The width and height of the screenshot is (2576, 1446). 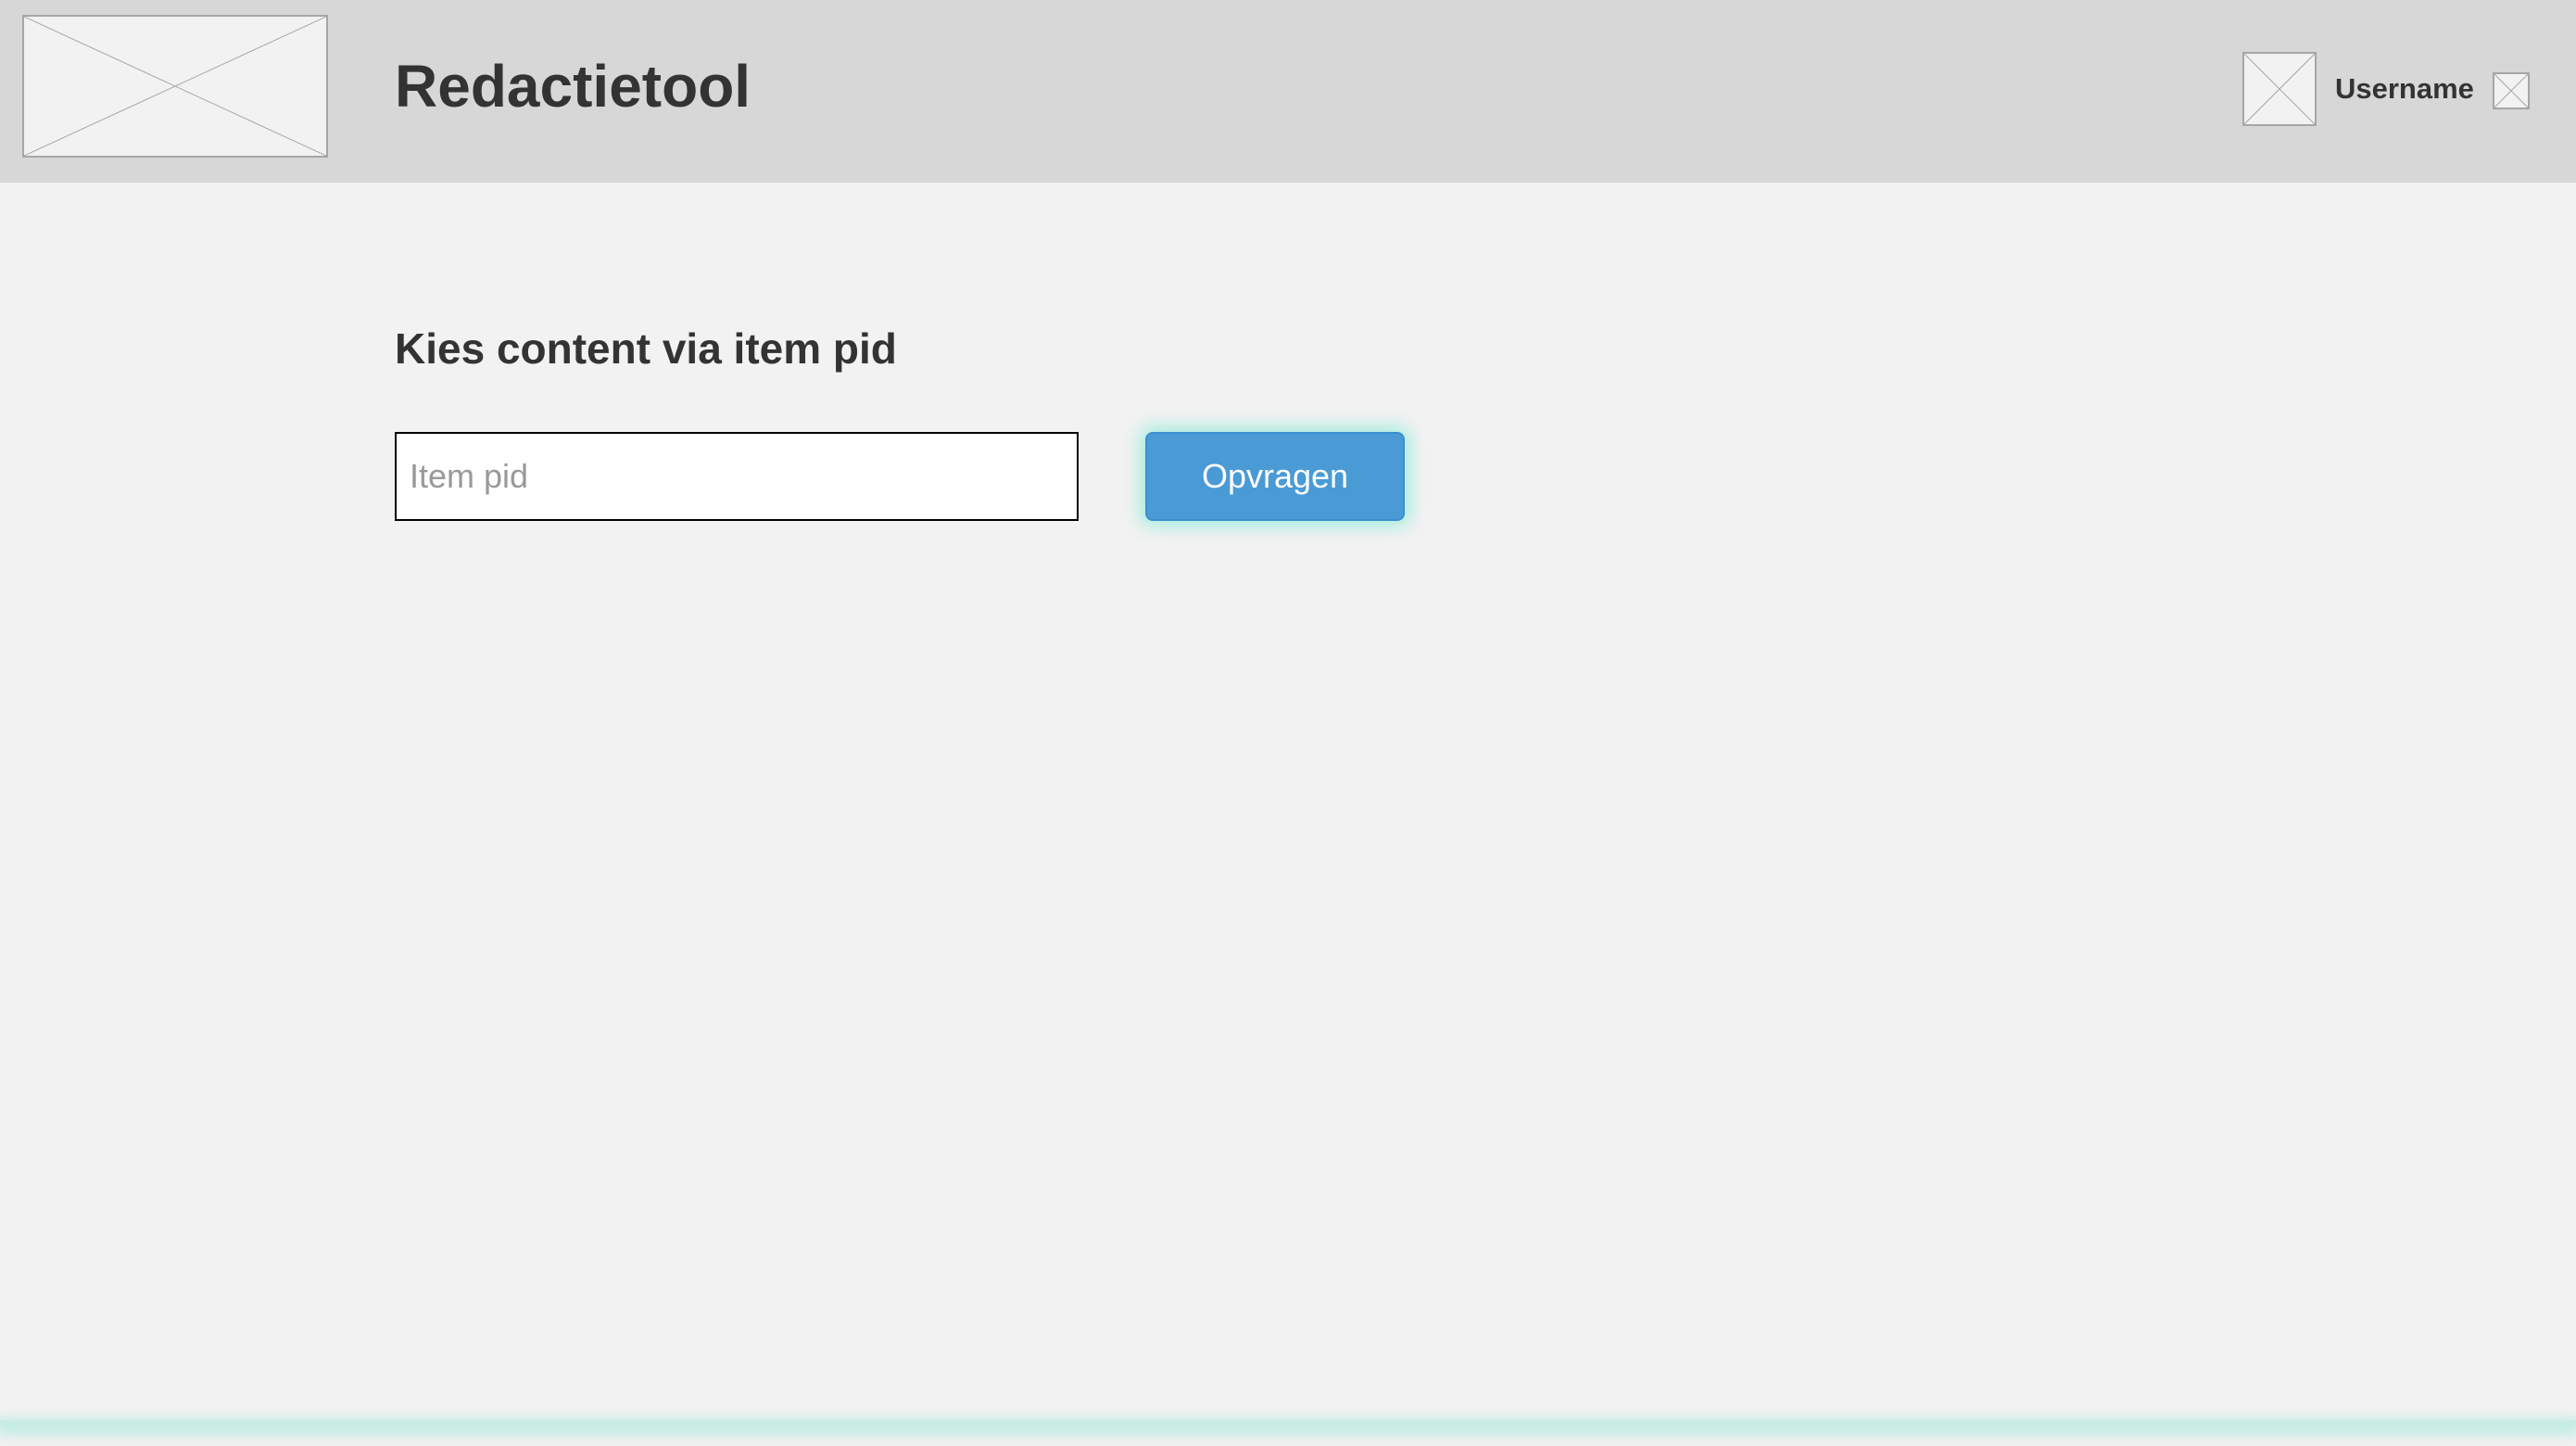 What do you see at coordinates (646, 348) in the screenshot?
I see `section-heading: Kies content via item pid` at bounding box center [646, 348].